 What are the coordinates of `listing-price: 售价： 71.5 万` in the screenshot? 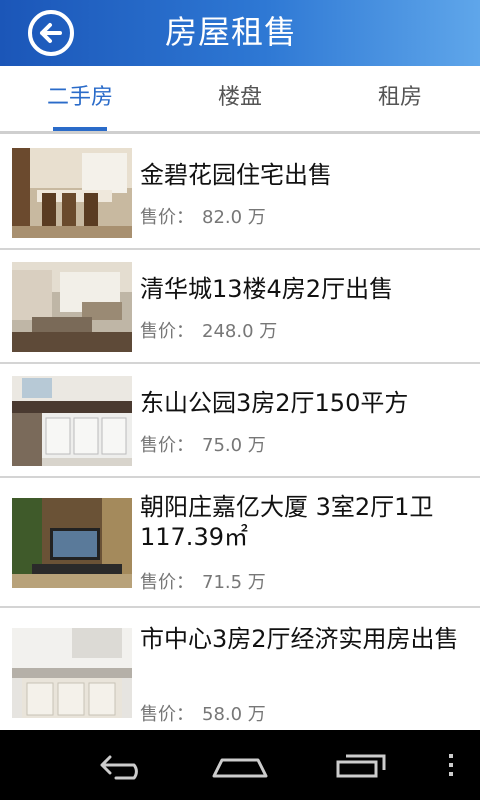 It's located at (207, 581).